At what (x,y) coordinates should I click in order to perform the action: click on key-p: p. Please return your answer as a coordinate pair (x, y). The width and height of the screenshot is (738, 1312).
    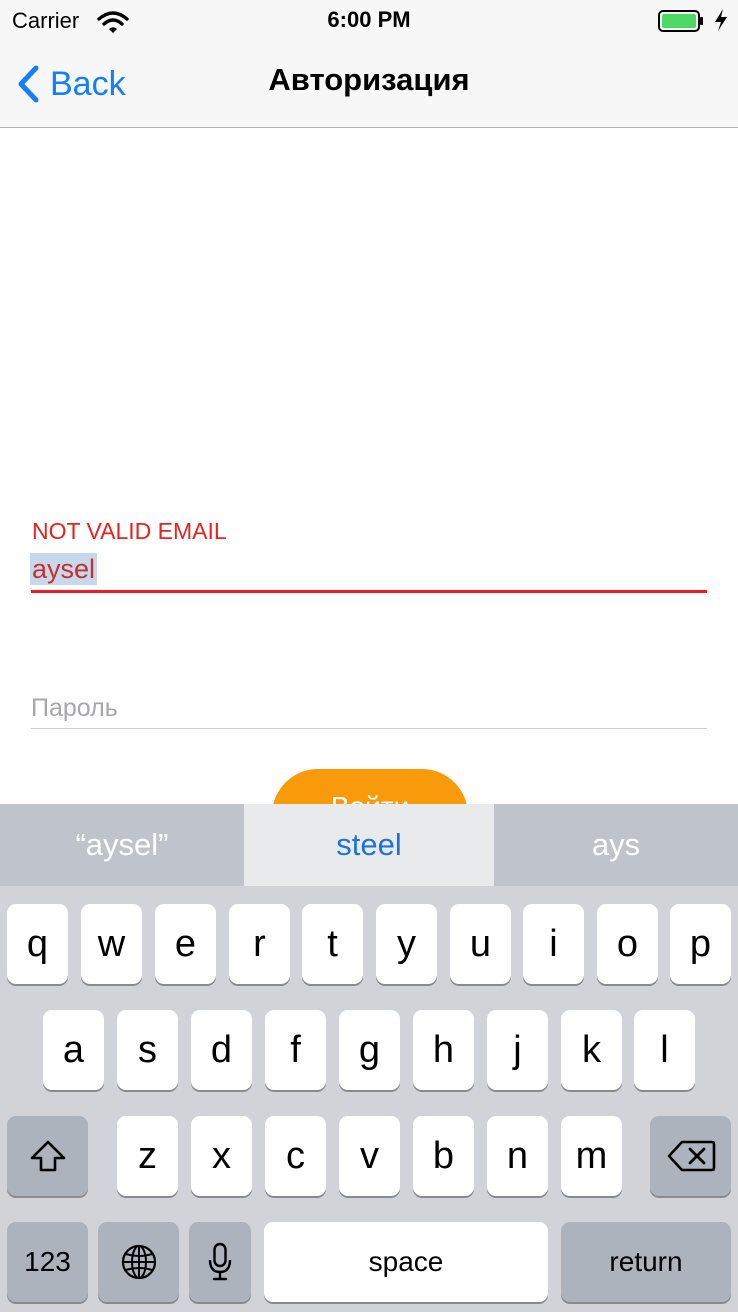
    Looking at the image, I should click on (700, 944).